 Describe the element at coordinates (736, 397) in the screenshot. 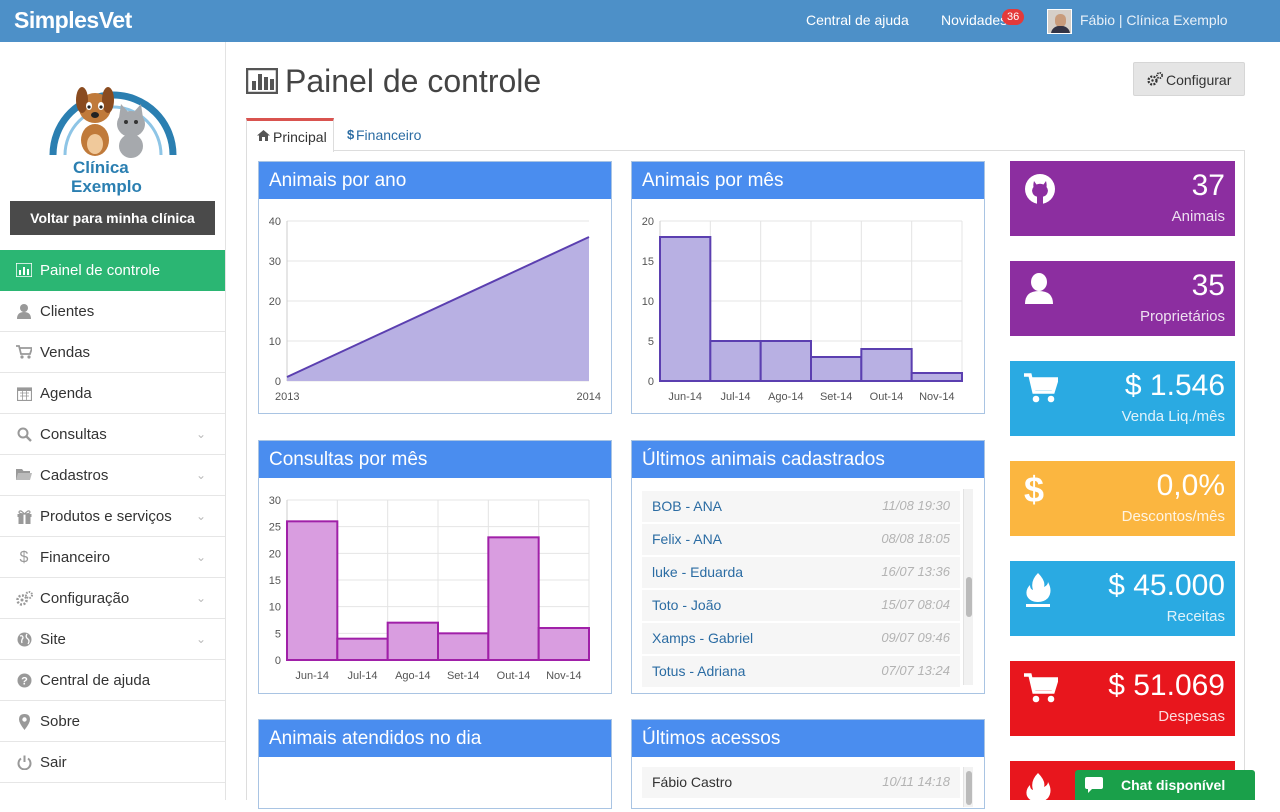

I see `x-tick-label: Jul-14` at that location.